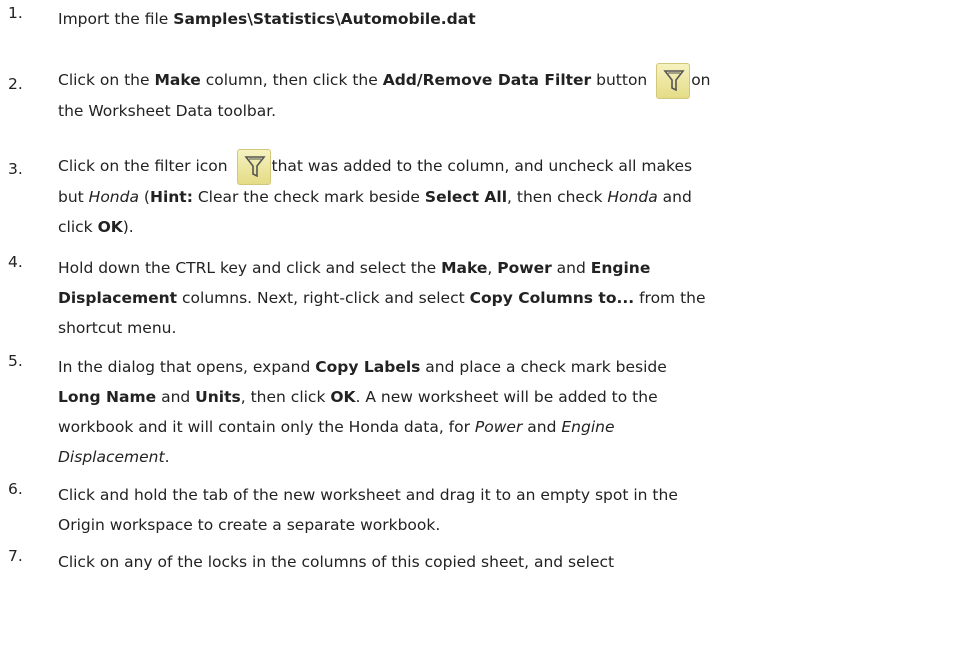  Describe the element at coordinates (15, 169) in the screenshot. I see `step-number: 3.` at that location.